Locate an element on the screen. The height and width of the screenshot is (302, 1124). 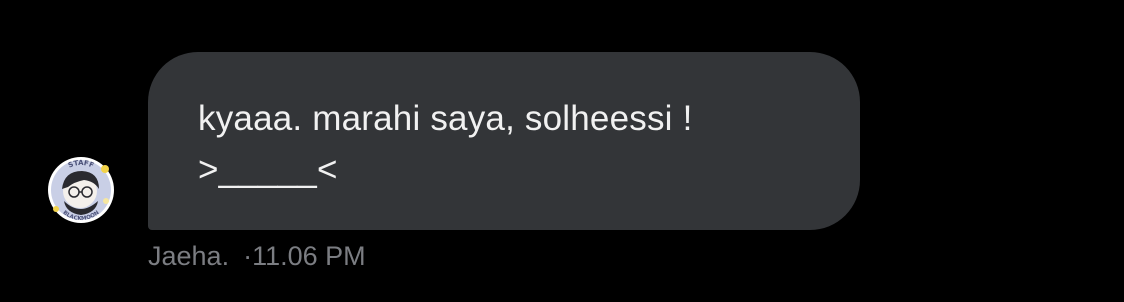
message-text-line-2: >_____< is located at coordinates (268, 169).